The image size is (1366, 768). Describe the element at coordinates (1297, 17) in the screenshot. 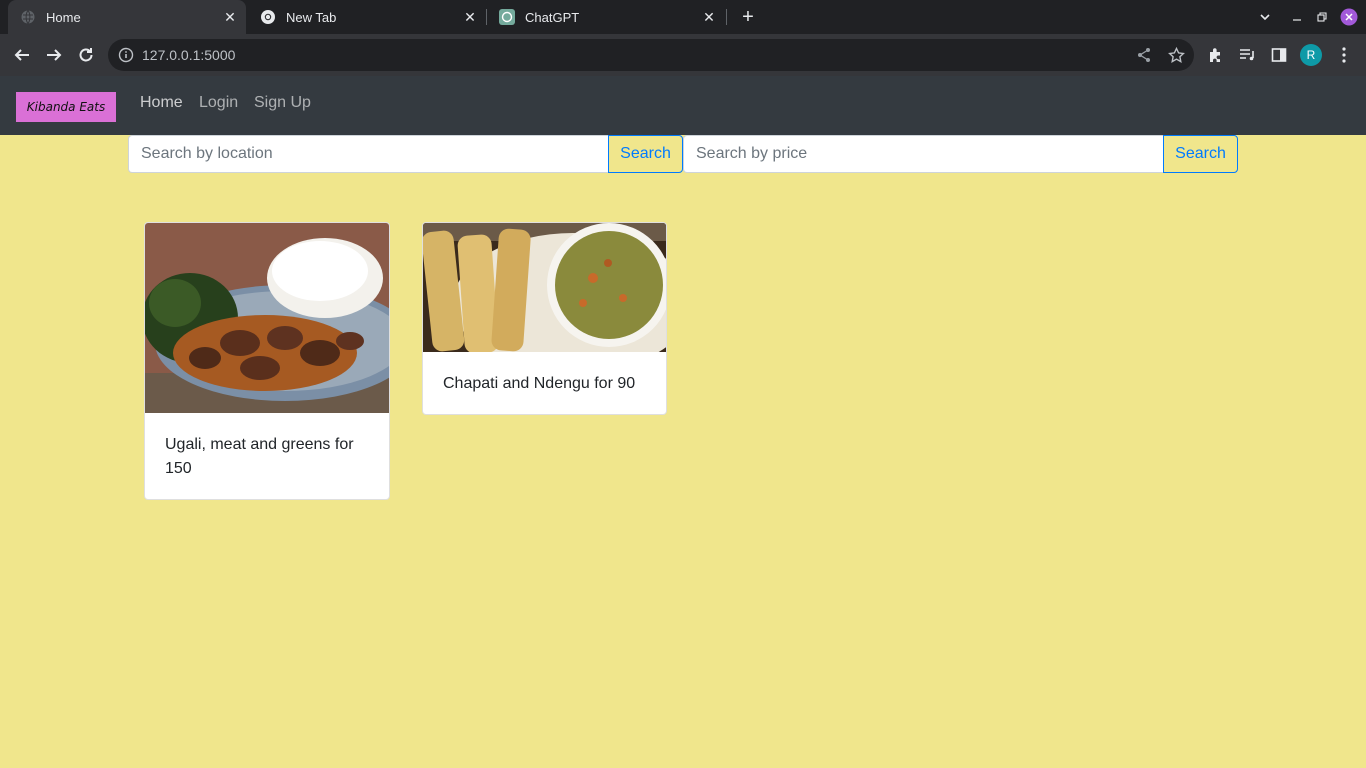

I see `minimize-icon` at that location.